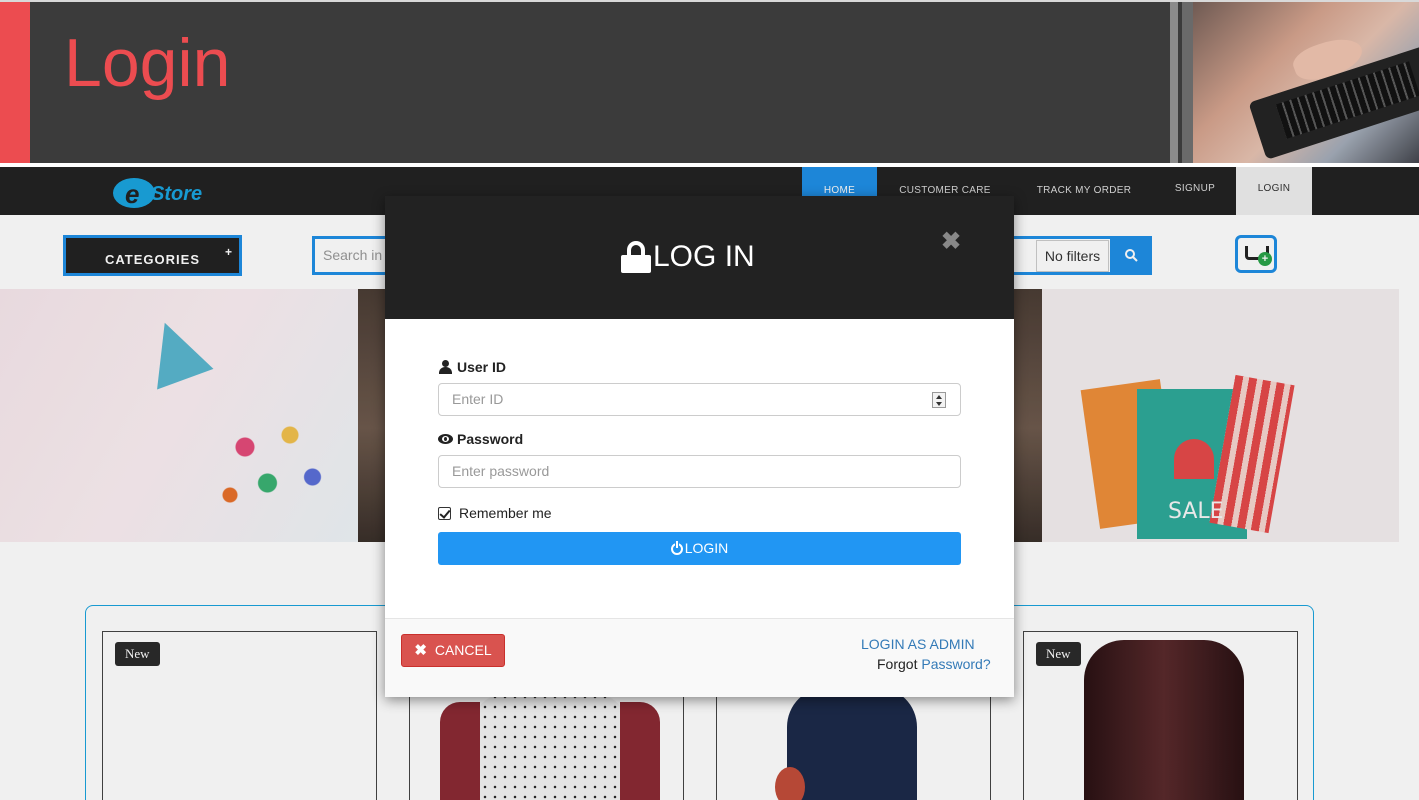  What do you see at coordinates (939, 397) in the screenshot?
I see `chevron-up-icon` at bounding box center [939, 397].